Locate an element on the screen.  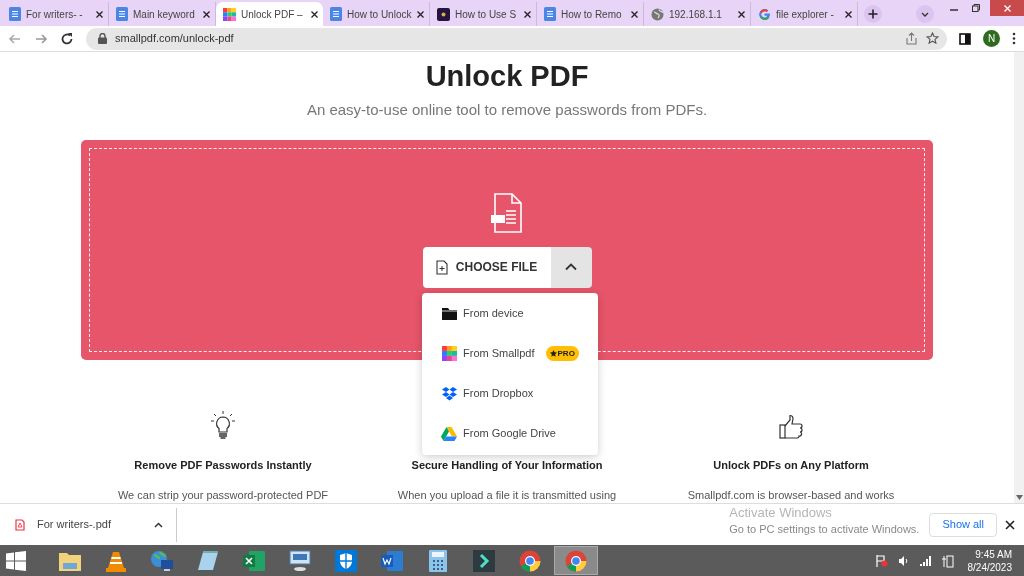
clock: 9:45 AM 8/24/2023 is located at coordinates (989, 560).